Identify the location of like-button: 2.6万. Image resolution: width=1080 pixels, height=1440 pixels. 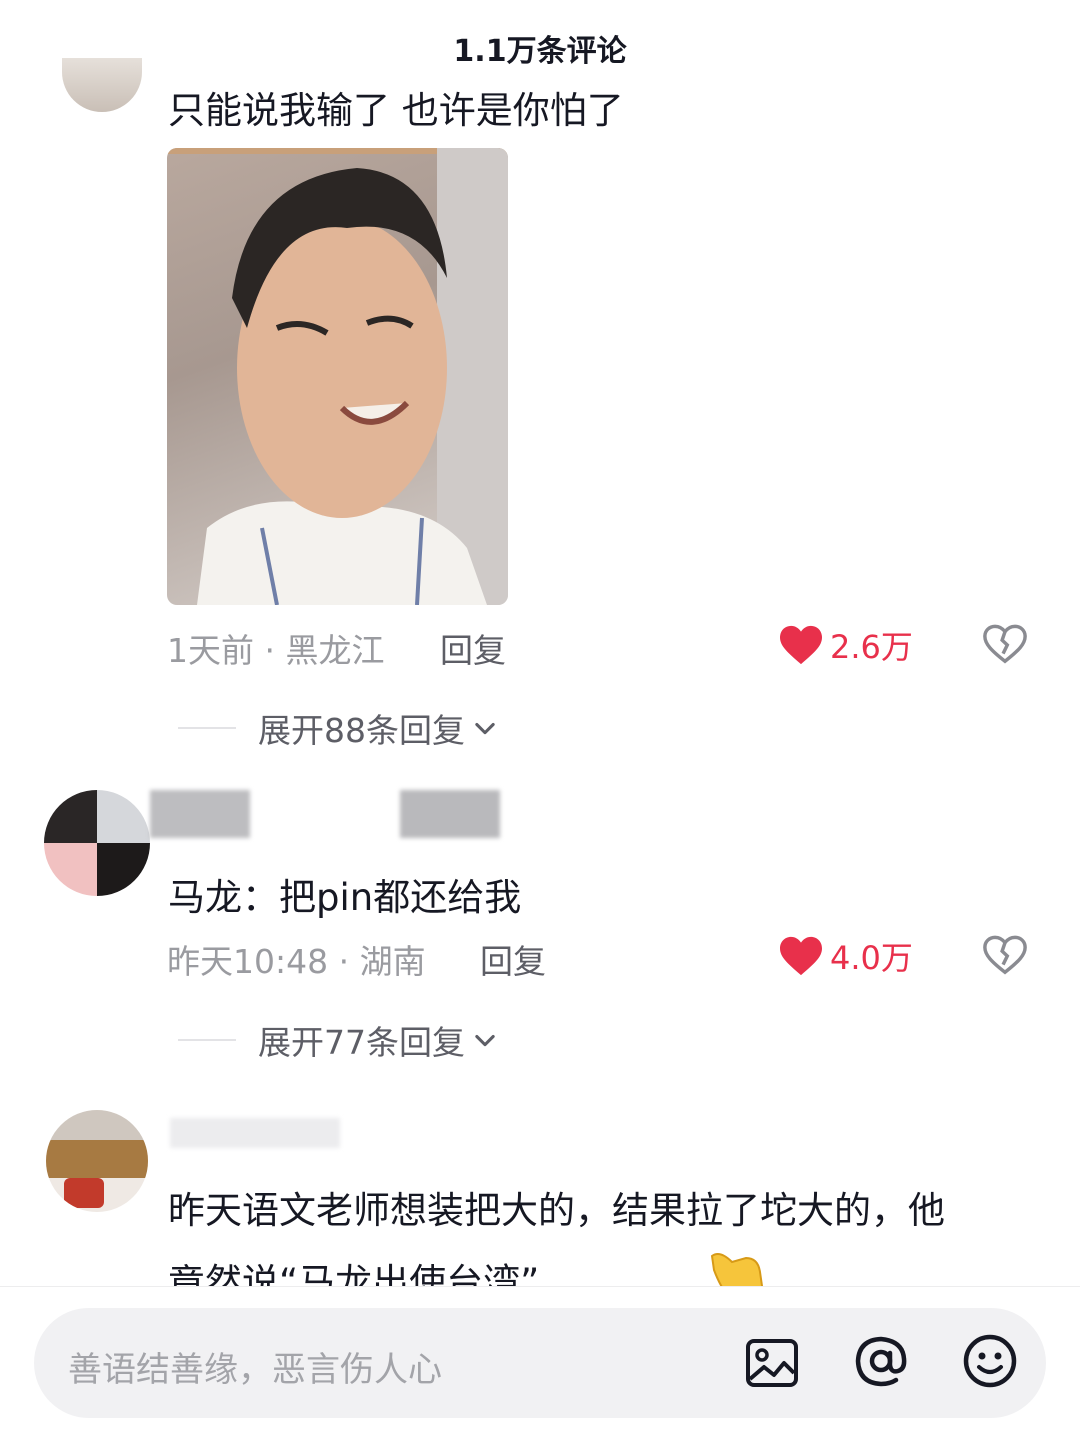
(845, 645).